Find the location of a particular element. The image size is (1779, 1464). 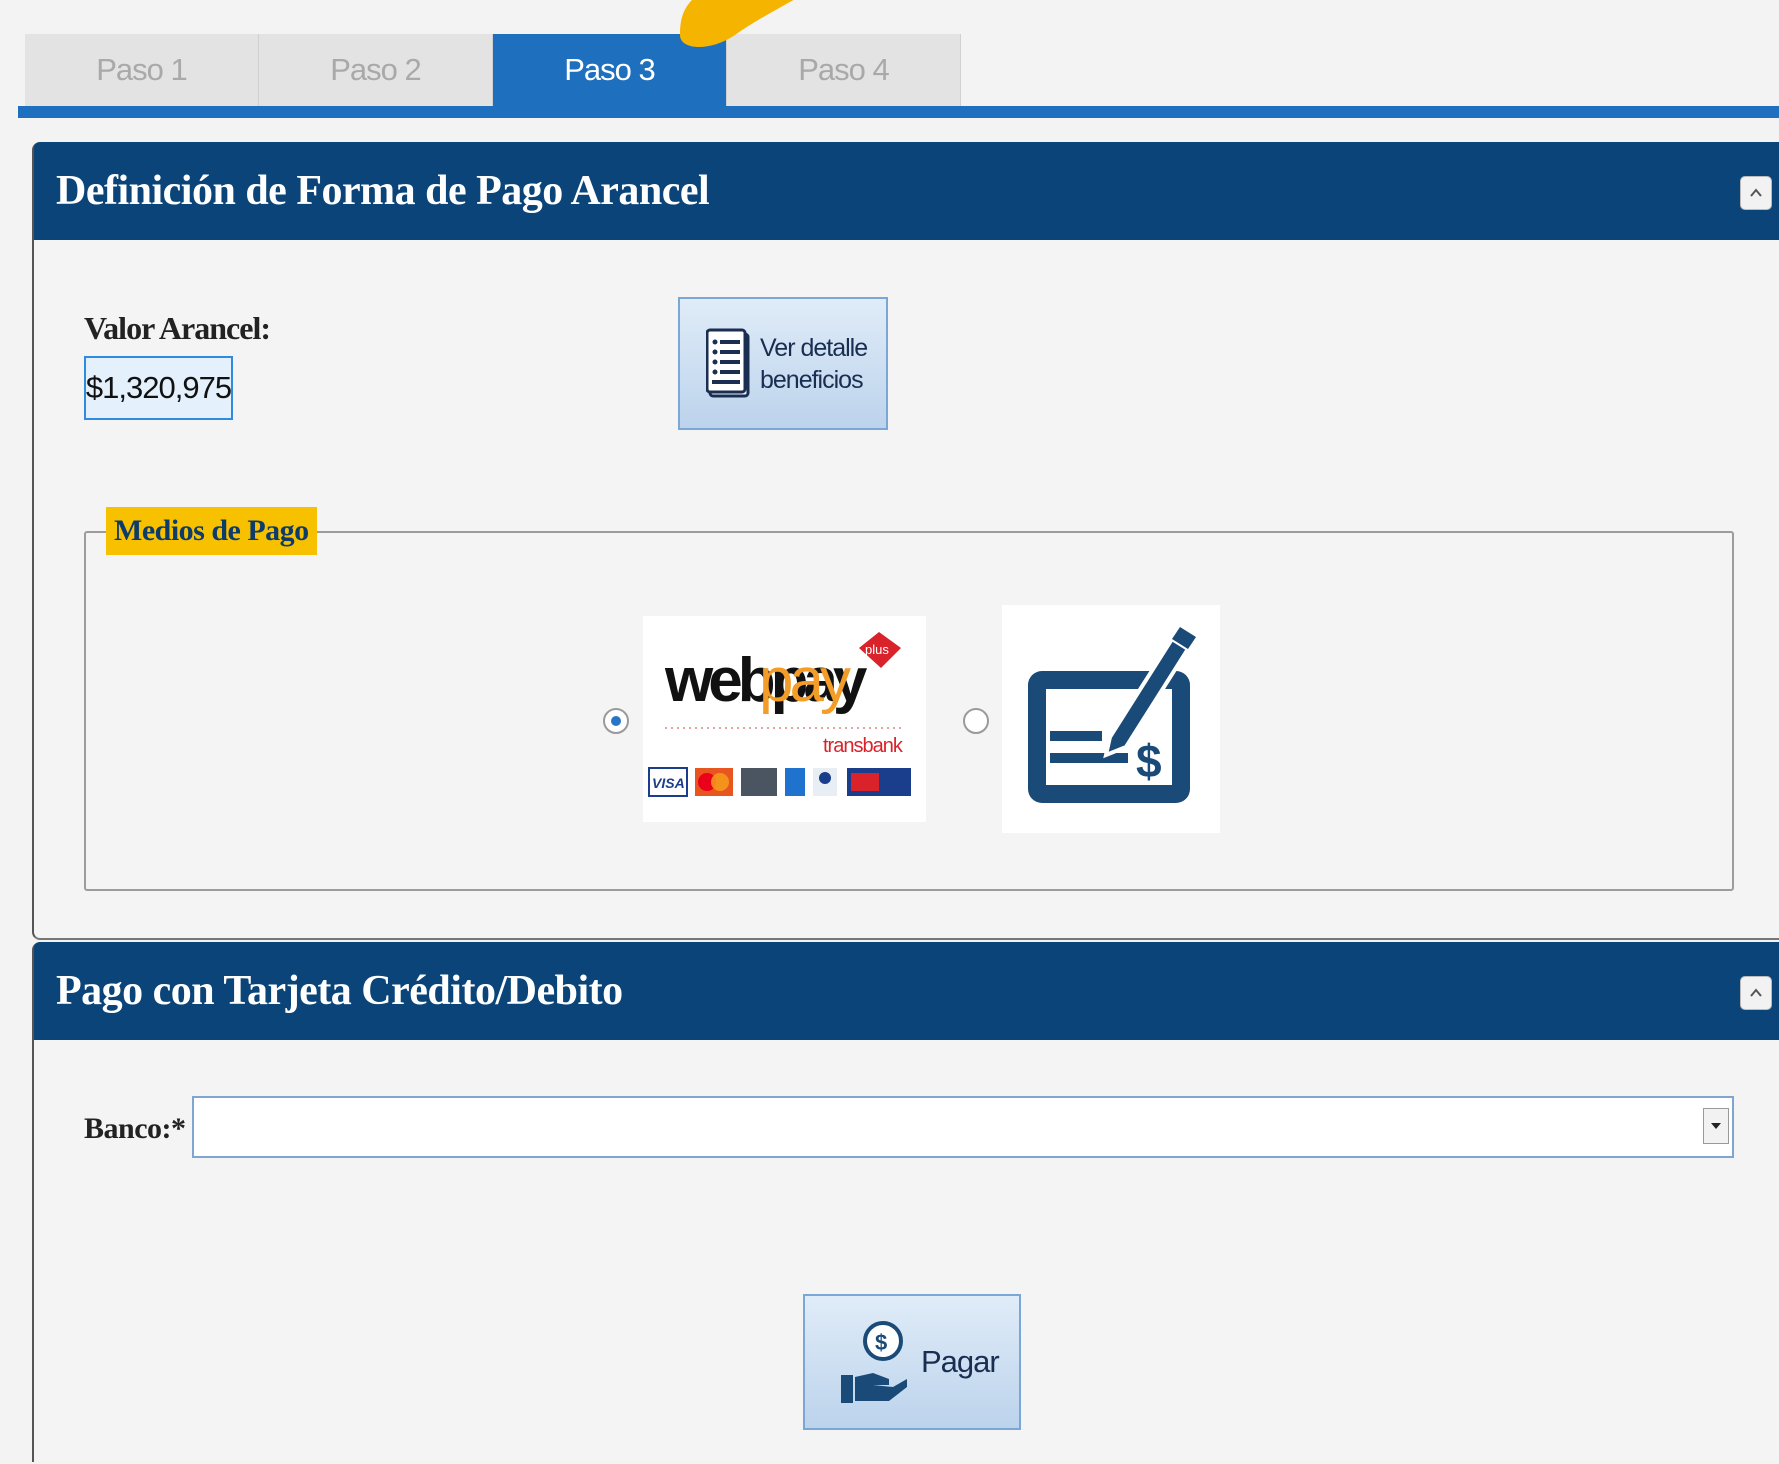

collapse-button-forma-pago is located at coordinates (1756, 193).